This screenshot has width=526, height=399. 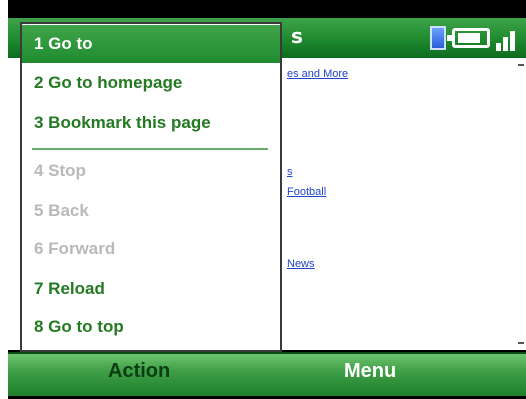 I want to click on softkey-bar: Action Menu, so click(x=267, y=374).